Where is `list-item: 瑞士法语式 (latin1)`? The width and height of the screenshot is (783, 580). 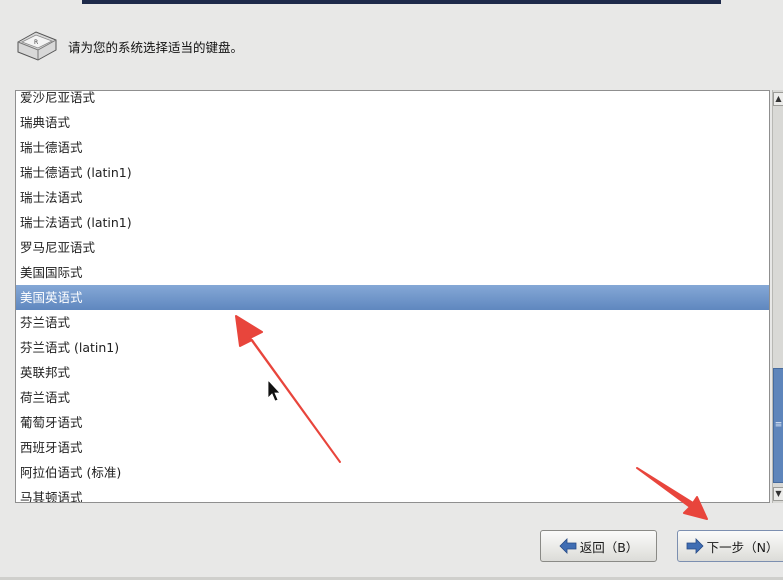
list-item: 瑞士法语式 (latin1) is located at coordinates (392, 222).